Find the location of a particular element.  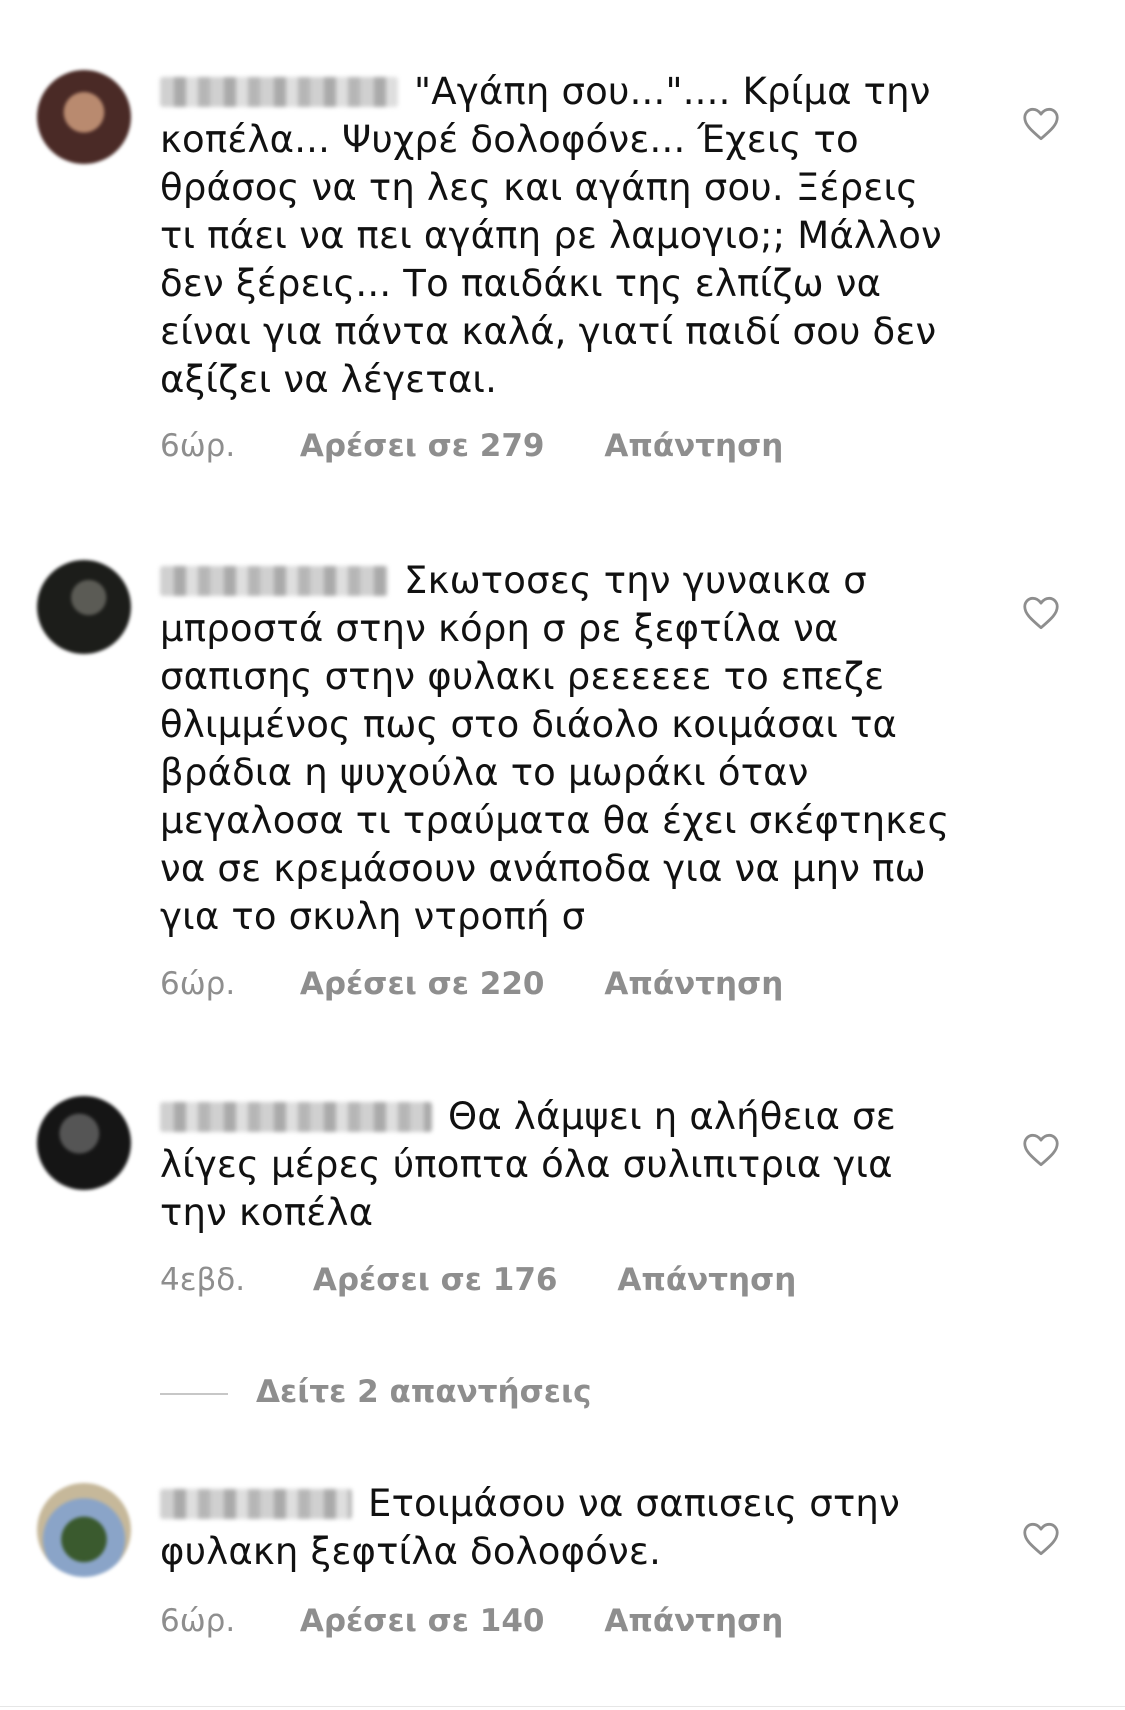

comment-meta: 6ώρ. Αρέσει σε 279 Απάντηση is located at coordinates (471, 446).